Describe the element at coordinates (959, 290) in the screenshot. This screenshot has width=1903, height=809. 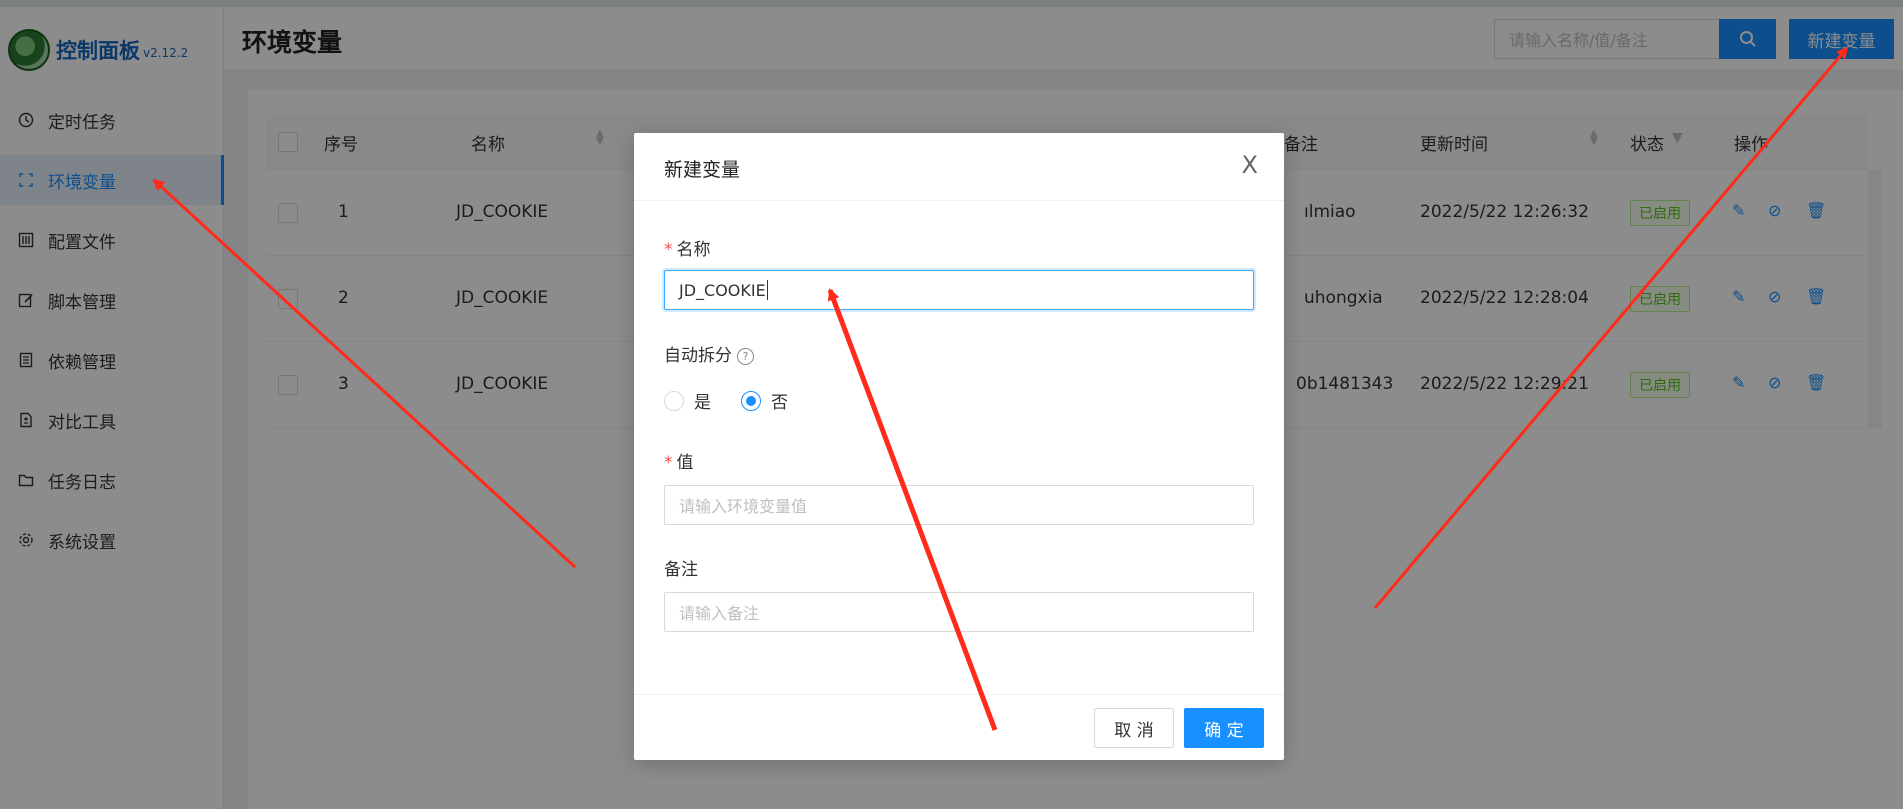
I see `name-input: JD_COOKIE` at that location.